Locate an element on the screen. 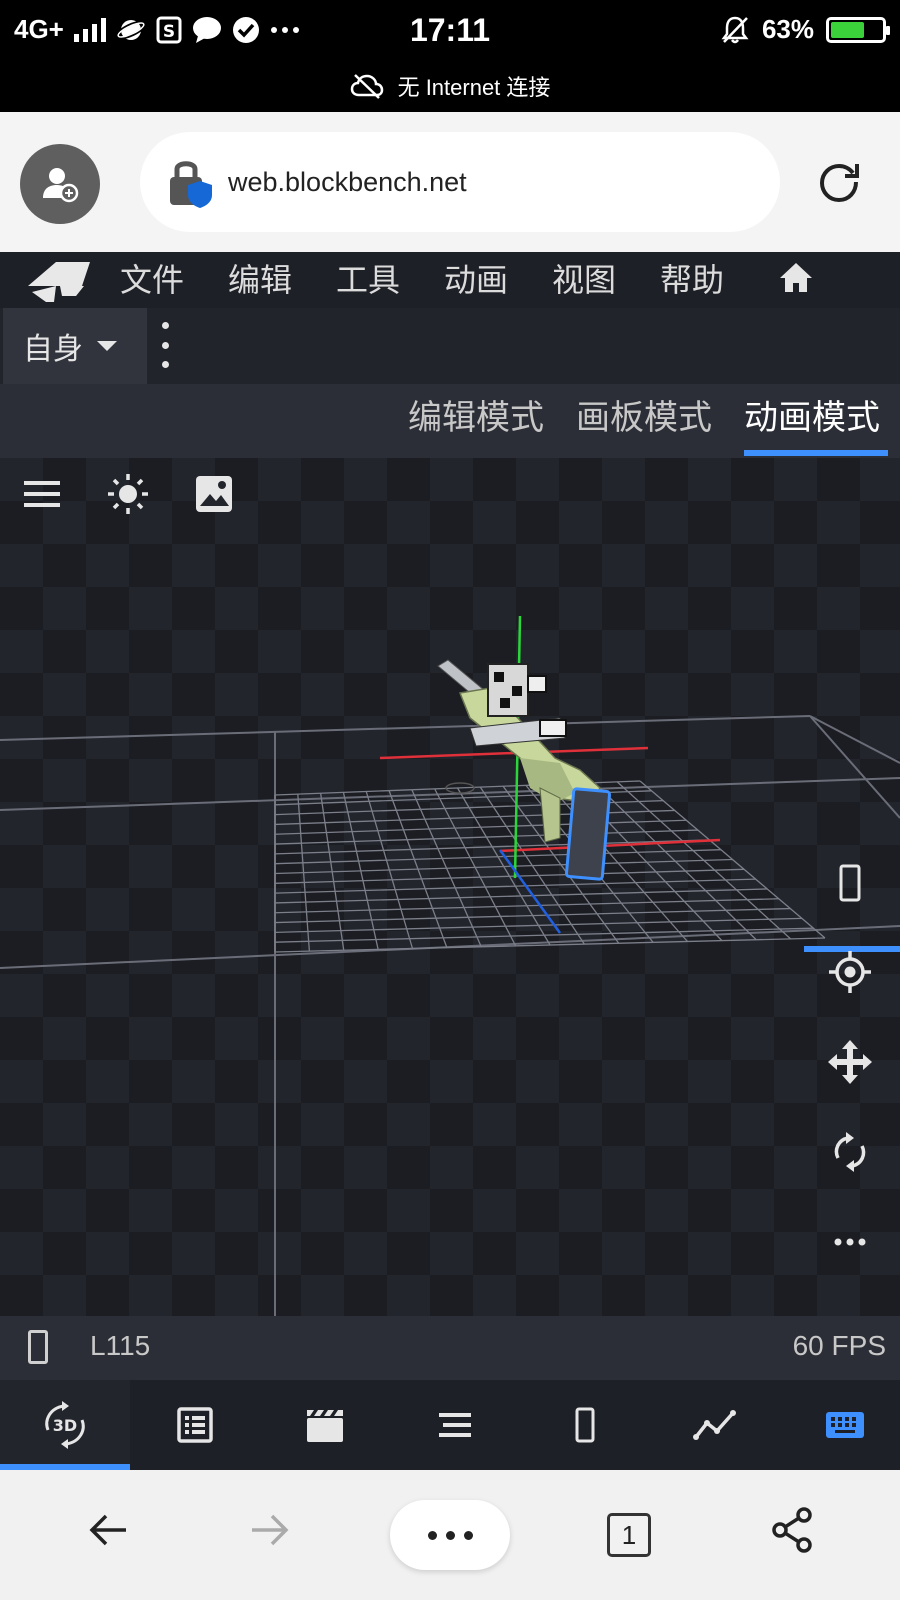  tab-animations is located at coordinates (325, 1425).